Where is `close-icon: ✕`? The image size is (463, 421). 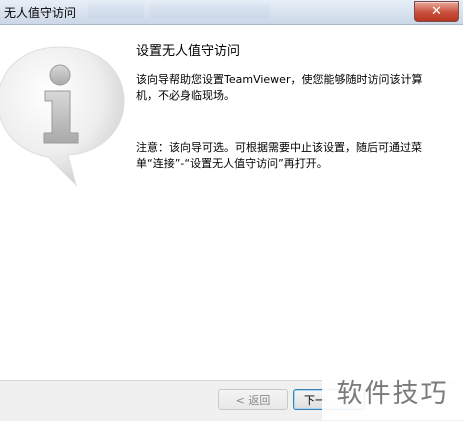
close-icon: ✕ is located at coordinates (436, 11).